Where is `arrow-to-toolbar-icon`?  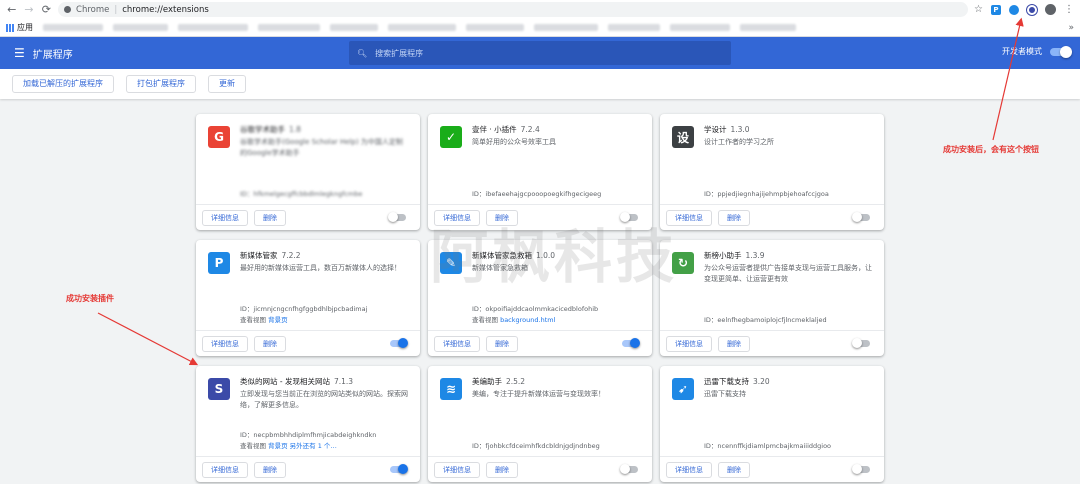 arrow-to-toolbar-icon is located at coordinates (1008, 79).